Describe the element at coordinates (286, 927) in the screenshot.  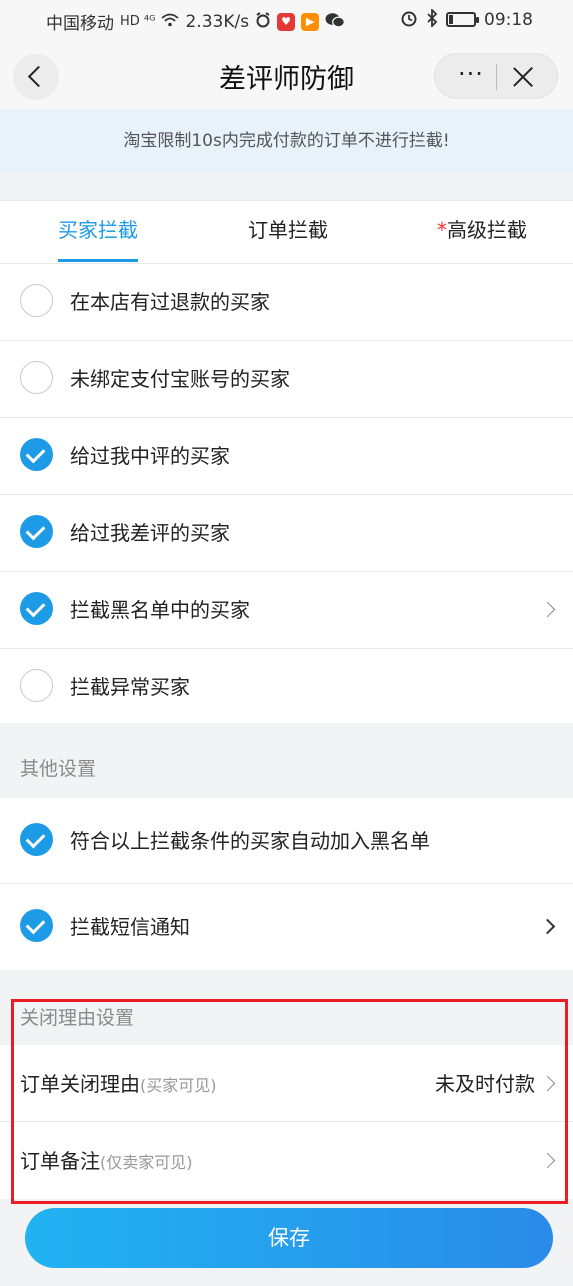
I see `list-item: 拦截短信通知` at that location.